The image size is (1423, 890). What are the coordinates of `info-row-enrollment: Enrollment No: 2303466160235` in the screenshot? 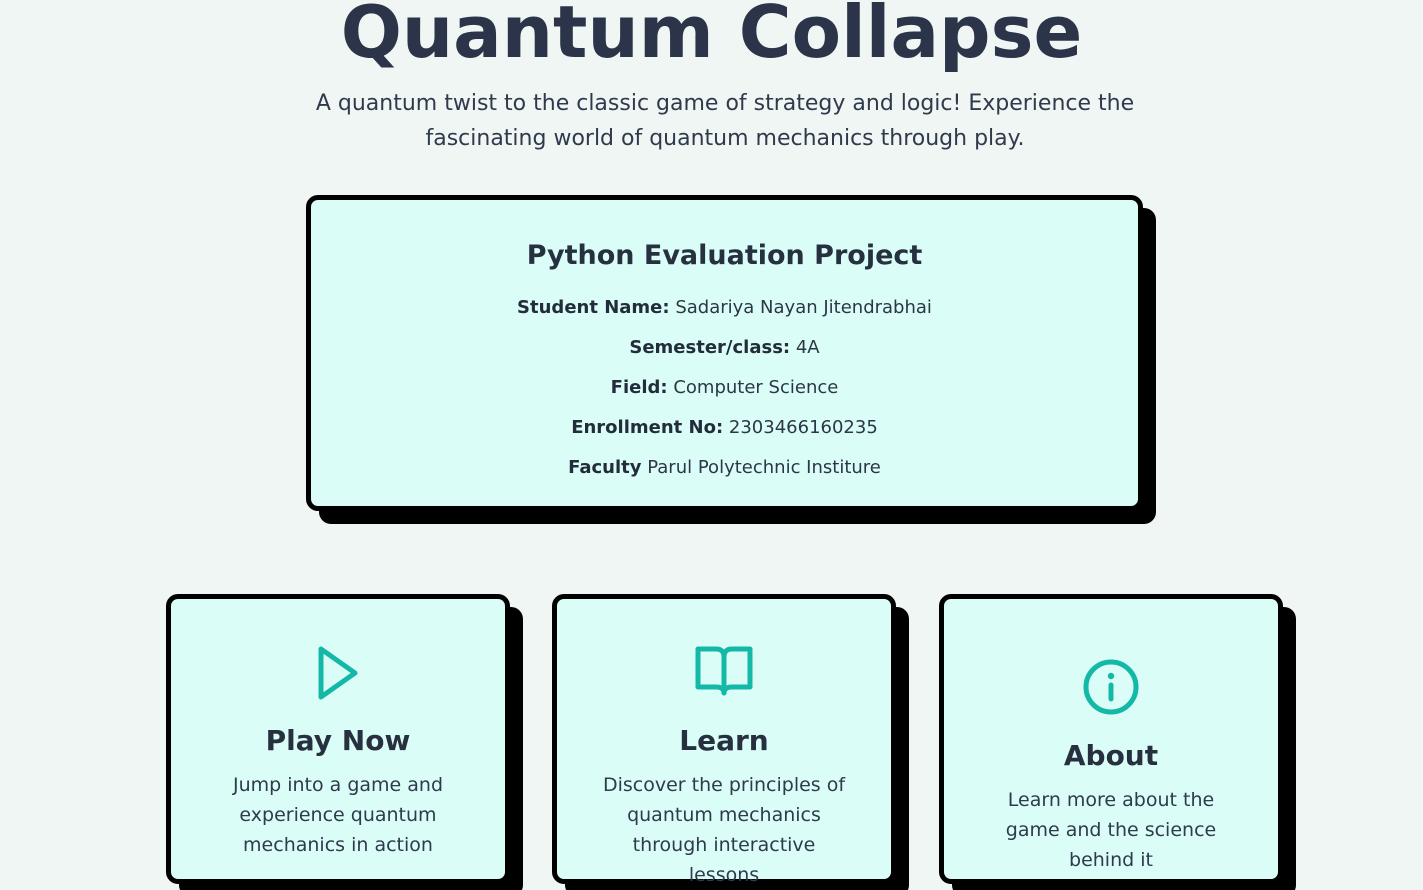 It's located at (724, 433).